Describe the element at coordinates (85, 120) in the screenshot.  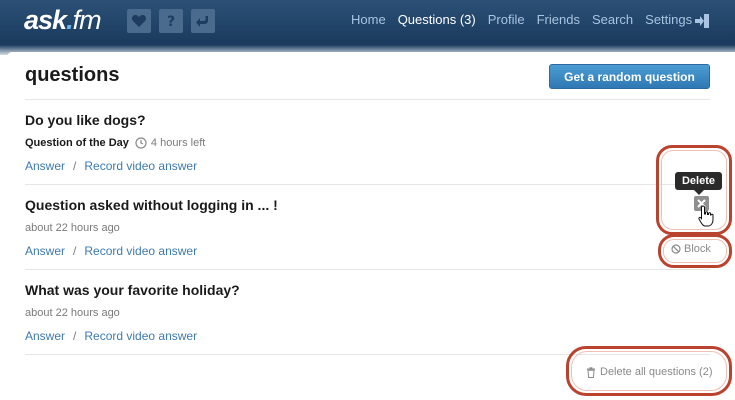
I see `question-title: Do you like dogs?` at that location.